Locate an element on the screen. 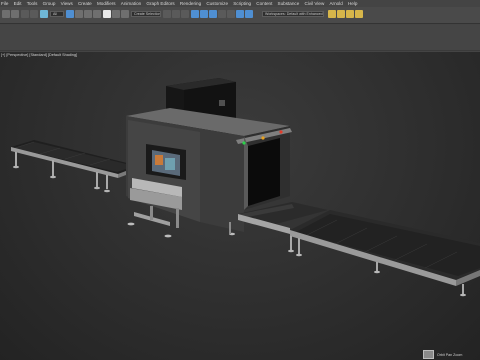 The image size is (480, 360). undo-icon is located at coordinates (6, 14).